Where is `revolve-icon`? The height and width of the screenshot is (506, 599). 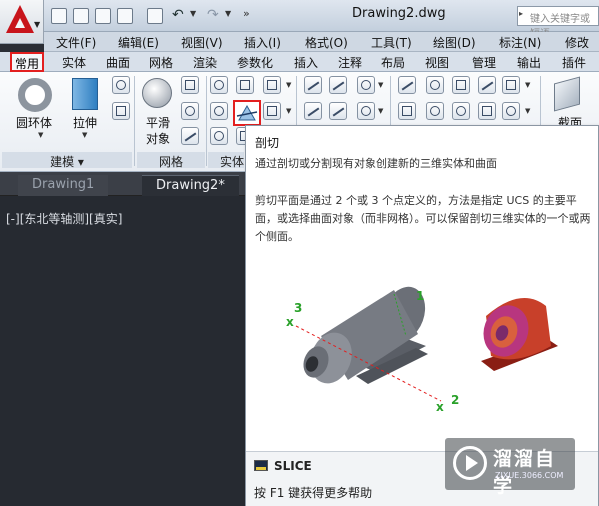 revolve-icon is located at coordinates (121, 85).